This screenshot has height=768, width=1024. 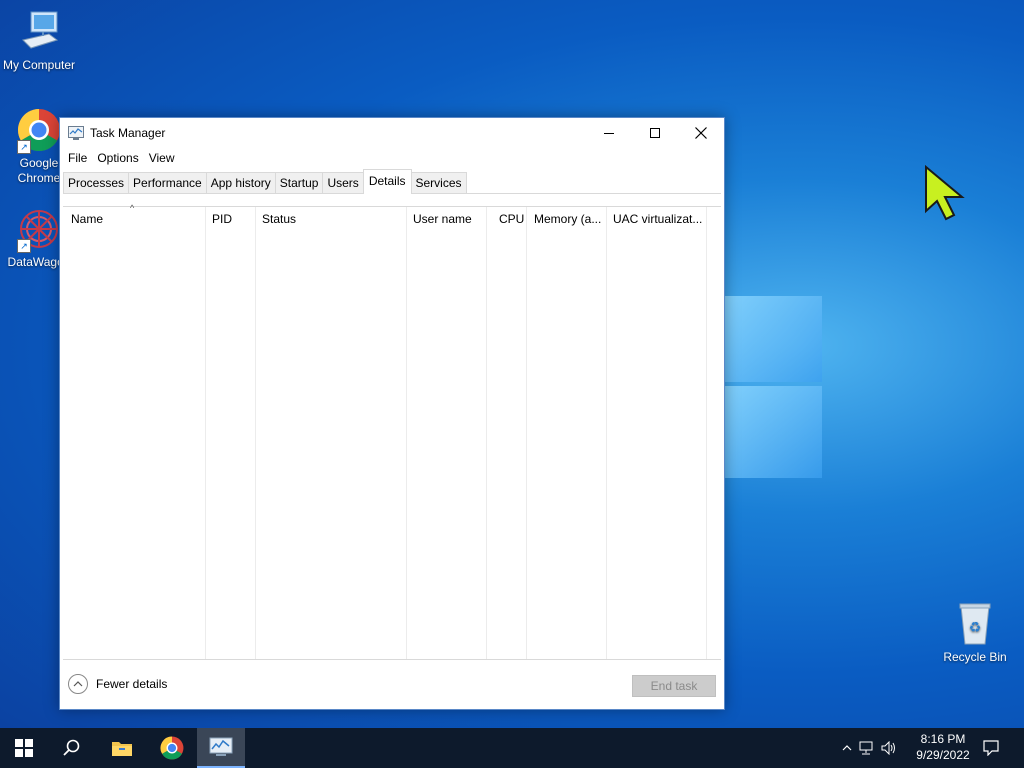 What do you see at coordinates (136, 219) in the screenshot?
I see `header-name: Name` at bounding box center [136, 219].